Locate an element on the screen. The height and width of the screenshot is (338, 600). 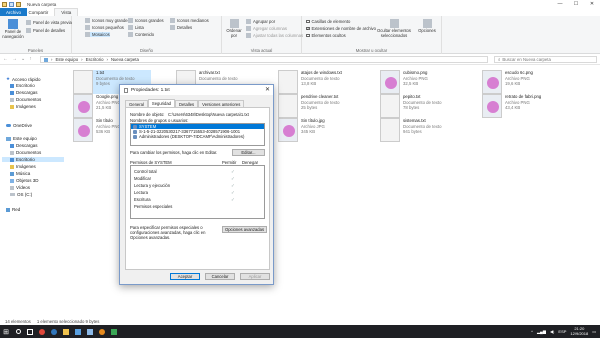
mail-icon is located at coordinates (90, 331).